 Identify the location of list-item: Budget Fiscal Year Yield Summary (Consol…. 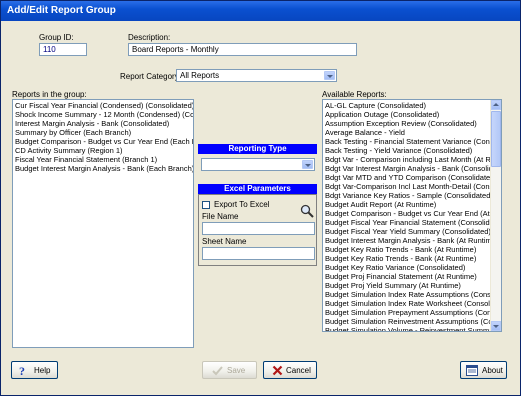
(407, 231).